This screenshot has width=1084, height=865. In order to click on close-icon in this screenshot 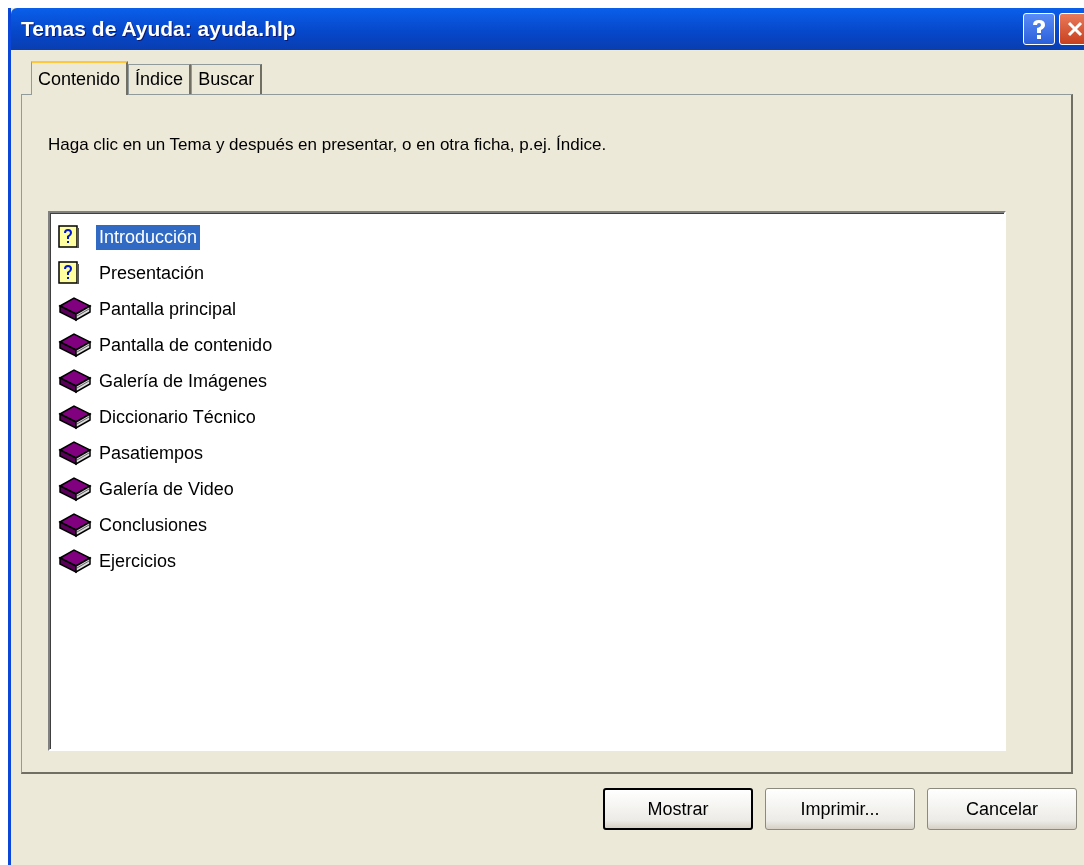, I will do `click(1075, 29)`.